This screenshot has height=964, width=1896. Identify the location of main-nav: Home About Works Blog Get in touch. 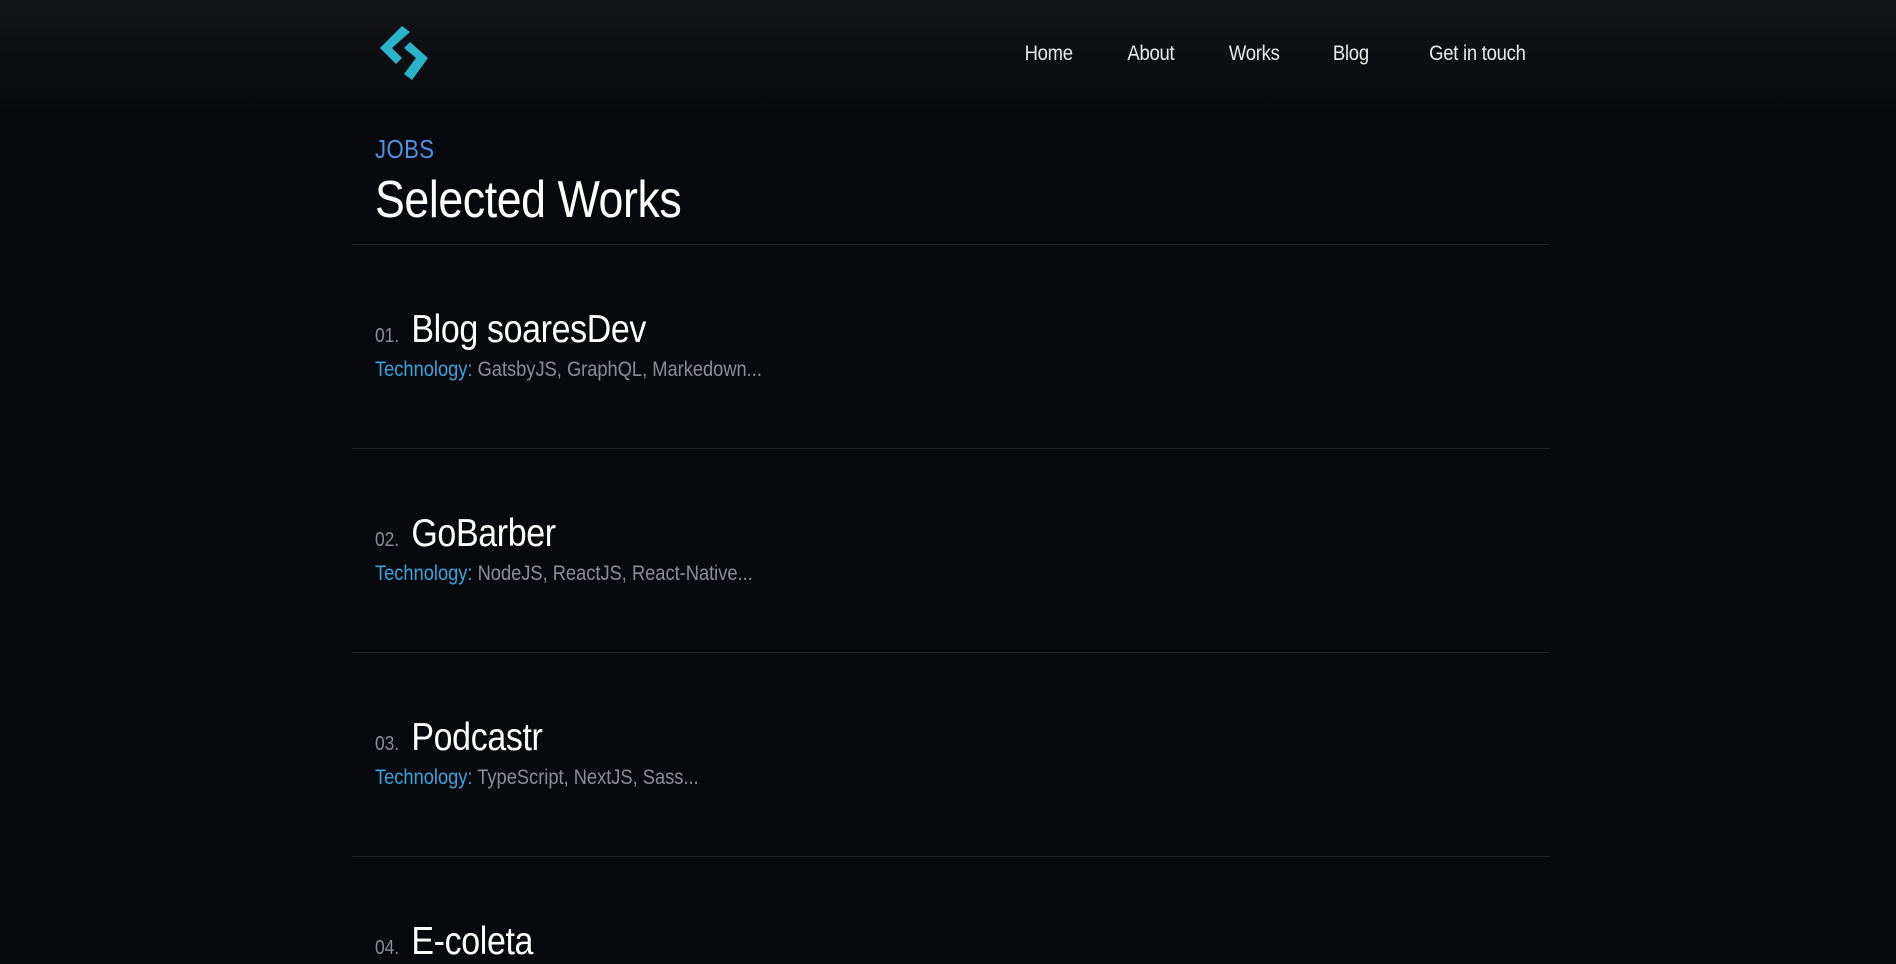
(1248, 54).